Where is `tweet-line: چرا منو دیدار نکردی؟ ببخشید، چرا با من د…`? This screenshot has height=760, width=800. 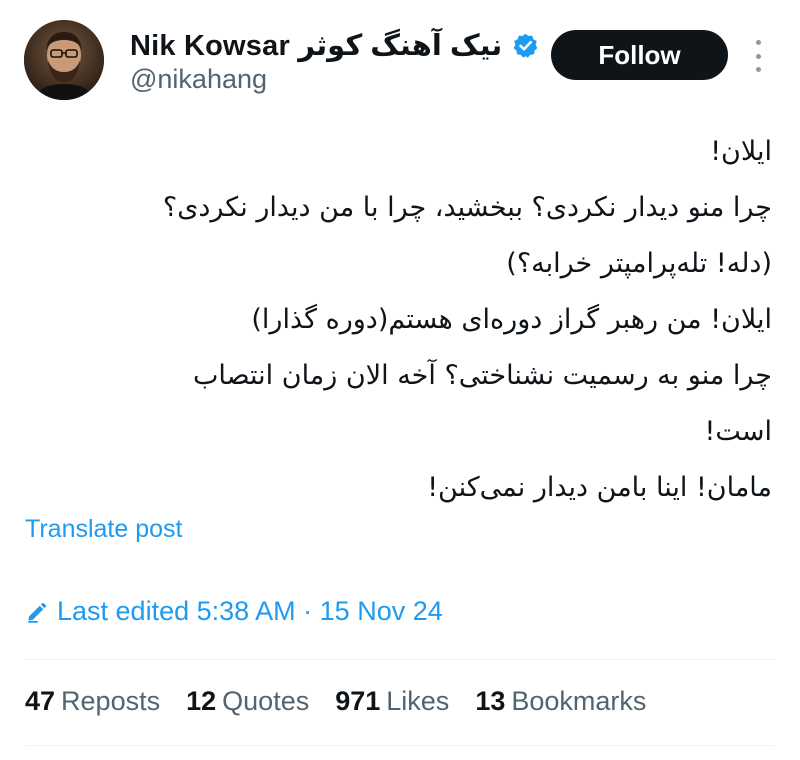
tweet-line: چرا منو دیدار نکردی؟ ببخشید، چرا با من د… is located at coordinates (467, 207).